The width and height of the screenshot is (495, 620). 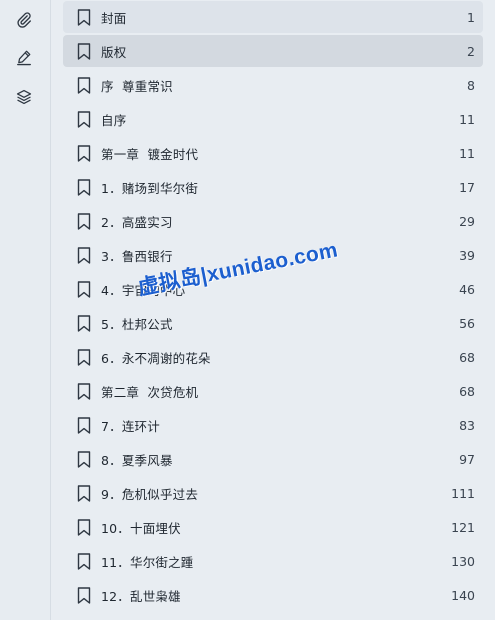 I want to click on toc-page-number: 46, so click(x=467, y=289).